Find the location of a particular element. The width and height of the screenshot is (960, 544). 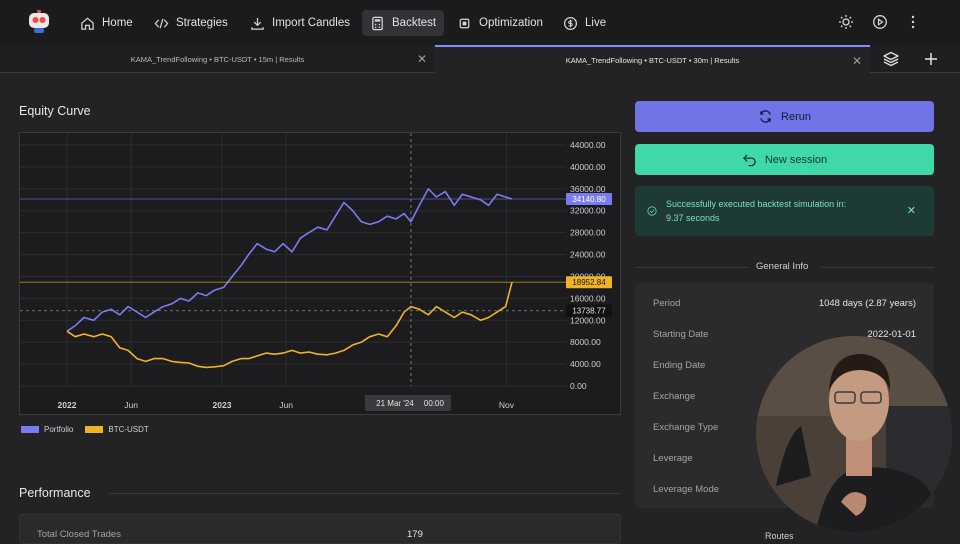

gi-value-period: 1048 days (2.87 years) is located at coordinates (867, 303).